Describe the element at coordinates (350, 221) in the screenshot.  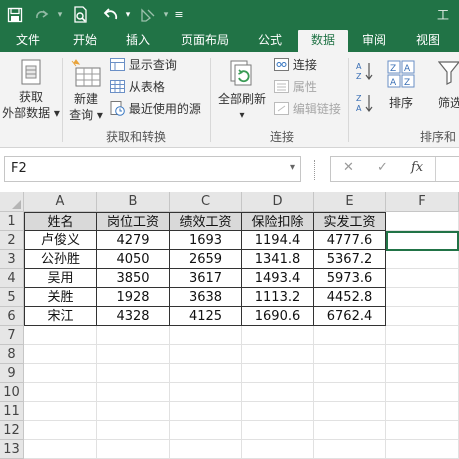
I see `table-header-cell: 实发工资` at that location.